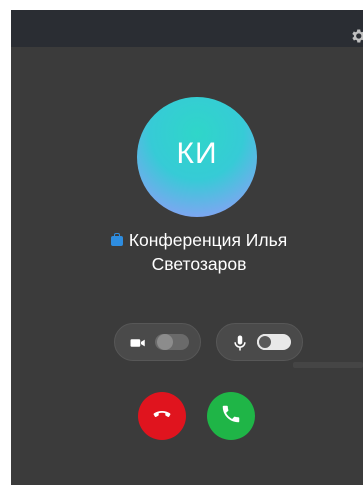  What do you see at coordinates (138, 343) in the screenshot?
I see `video-camera-icon` at bounding box center [138, 343].